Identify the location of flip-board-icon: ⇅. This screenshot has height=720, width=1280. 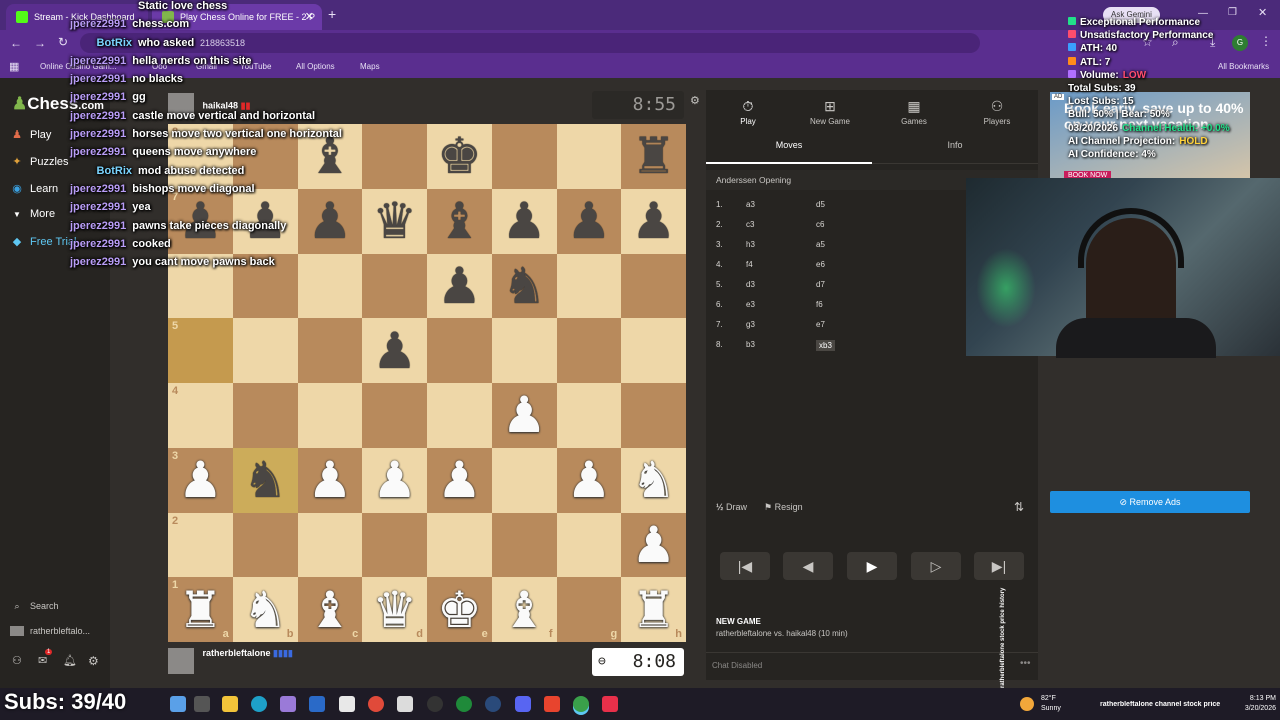
(1019, 507).